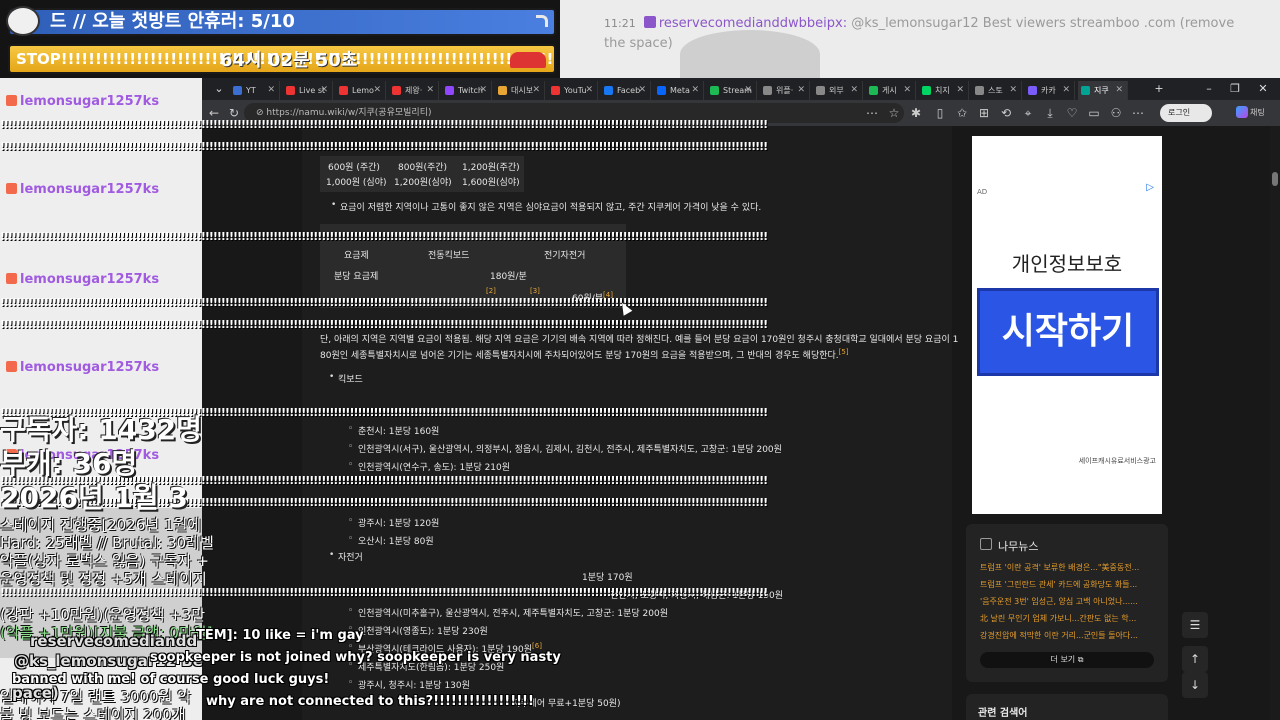 The width and height of the screenshot is (1280, 720). What do you see at coordinates (997, 90) in the screenshot?
I see `browser-tab: 스토 ✕` at bounding box center [997, 90].